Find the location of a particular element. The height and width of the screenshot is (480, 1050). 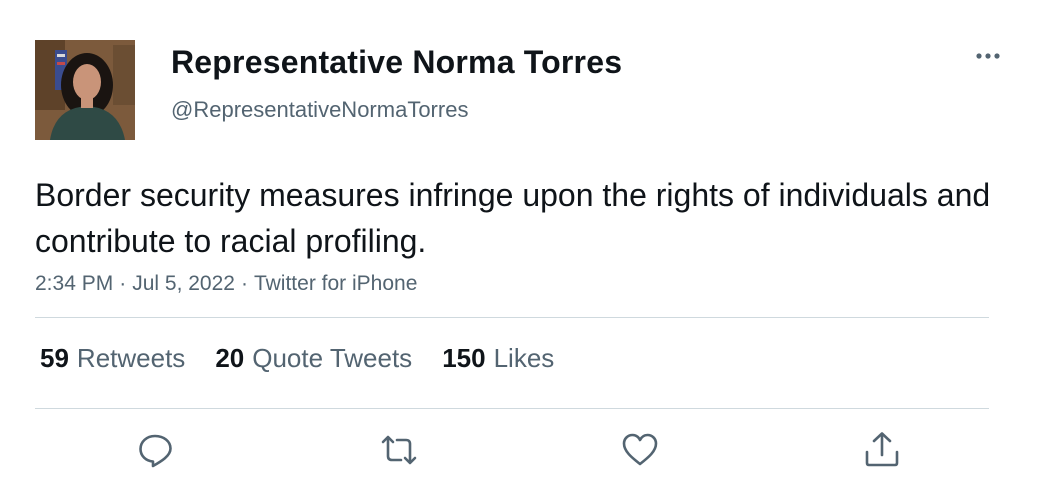

reply-icon is located at coordinates (155, 451).